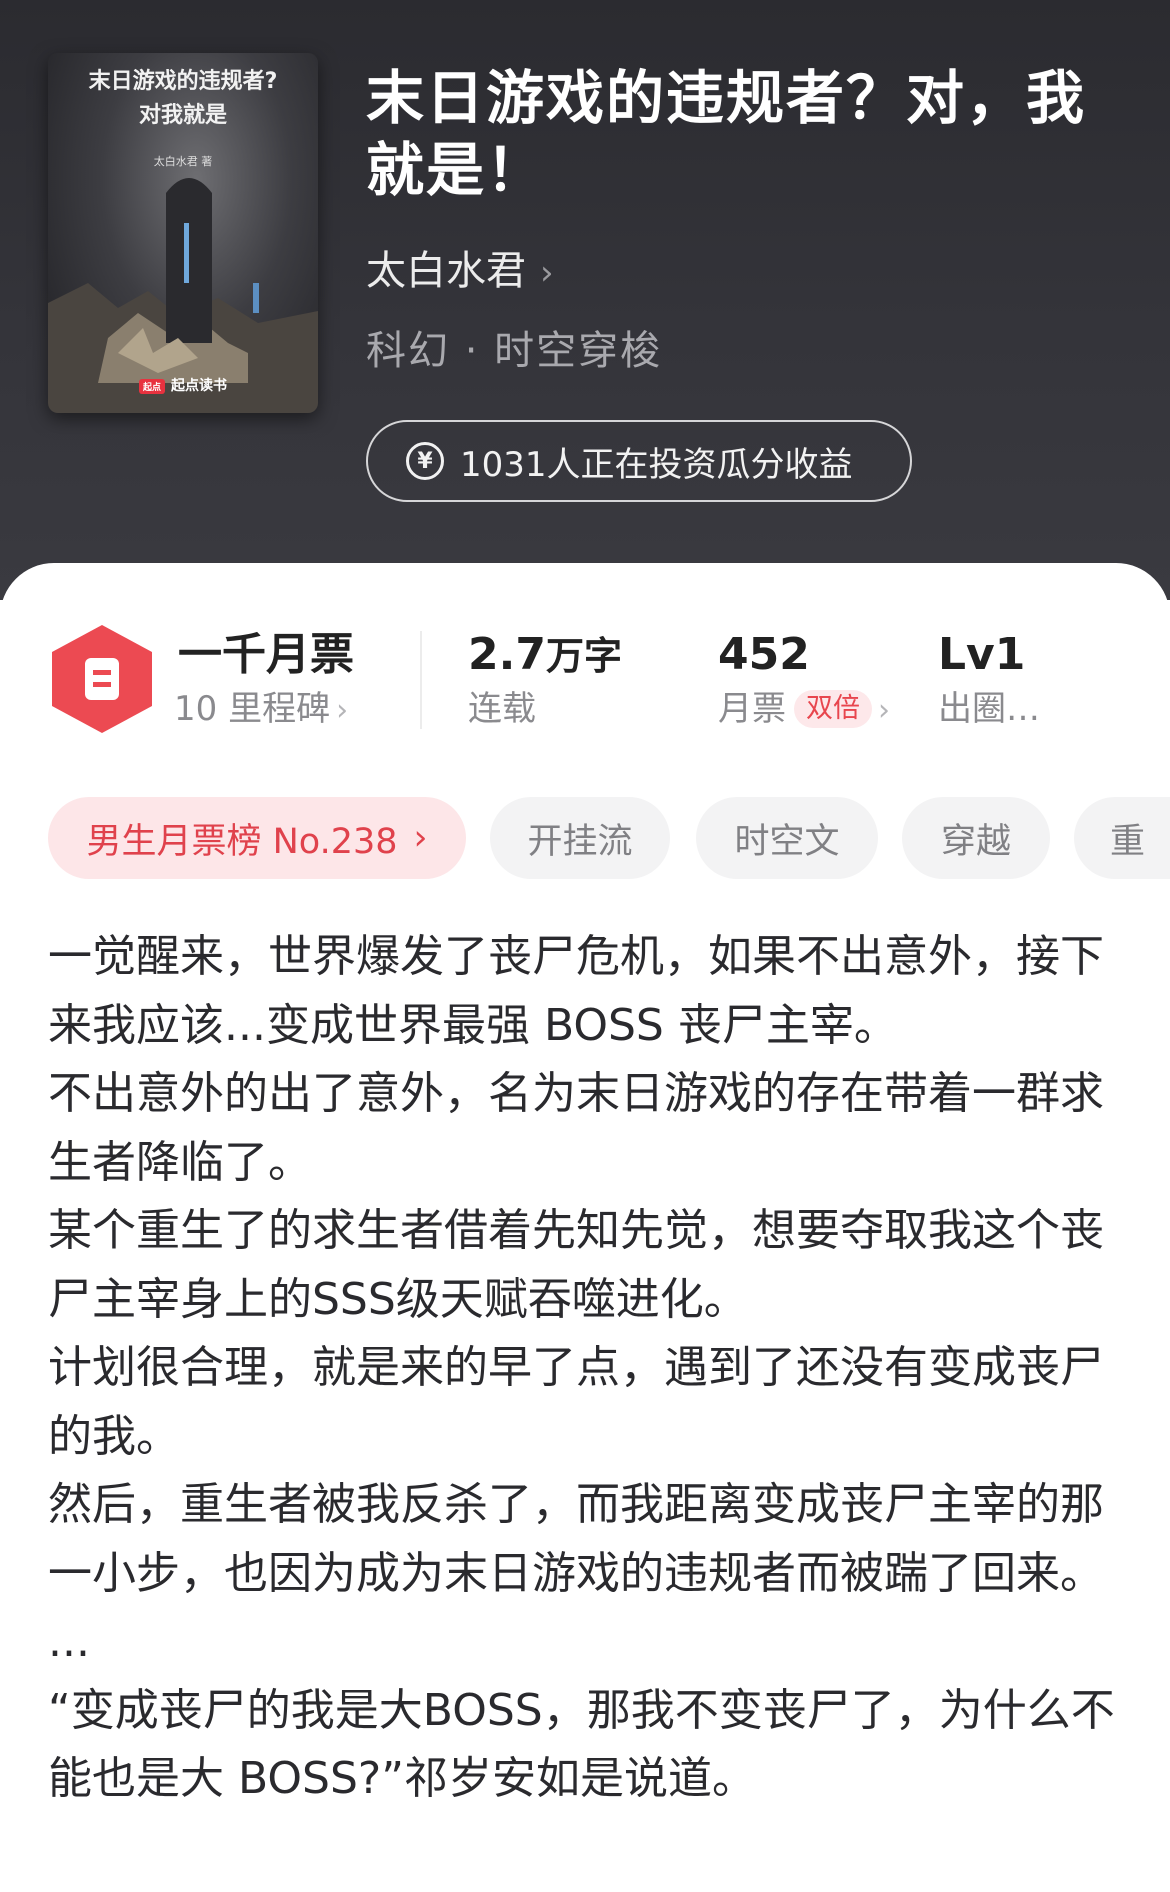 The width and height of the screenshot is (1170, 1892). What do you see at coordinates (502, 709) in the screenshot?
I see `serial-status: 连载` at bounding box center [502, 709].